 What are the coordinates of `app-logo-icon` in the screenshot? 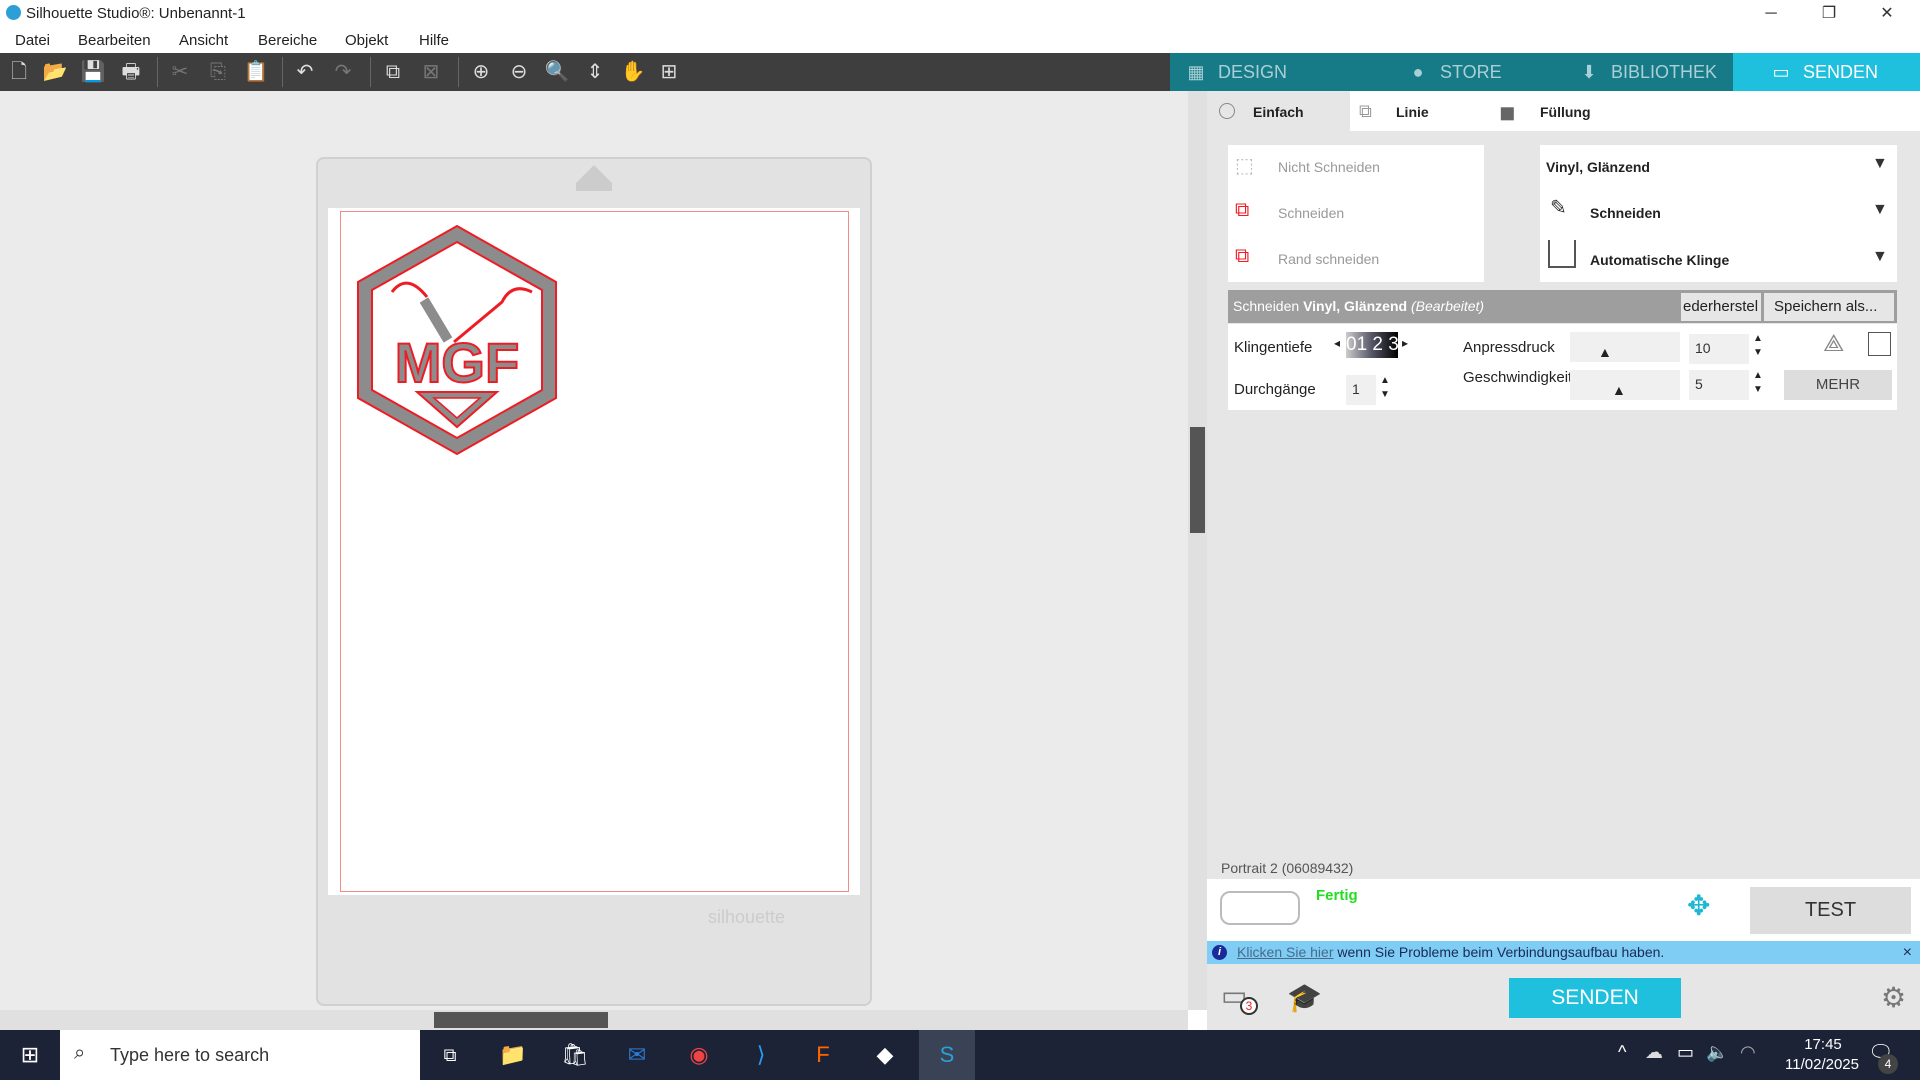 It's located at (13, 12).